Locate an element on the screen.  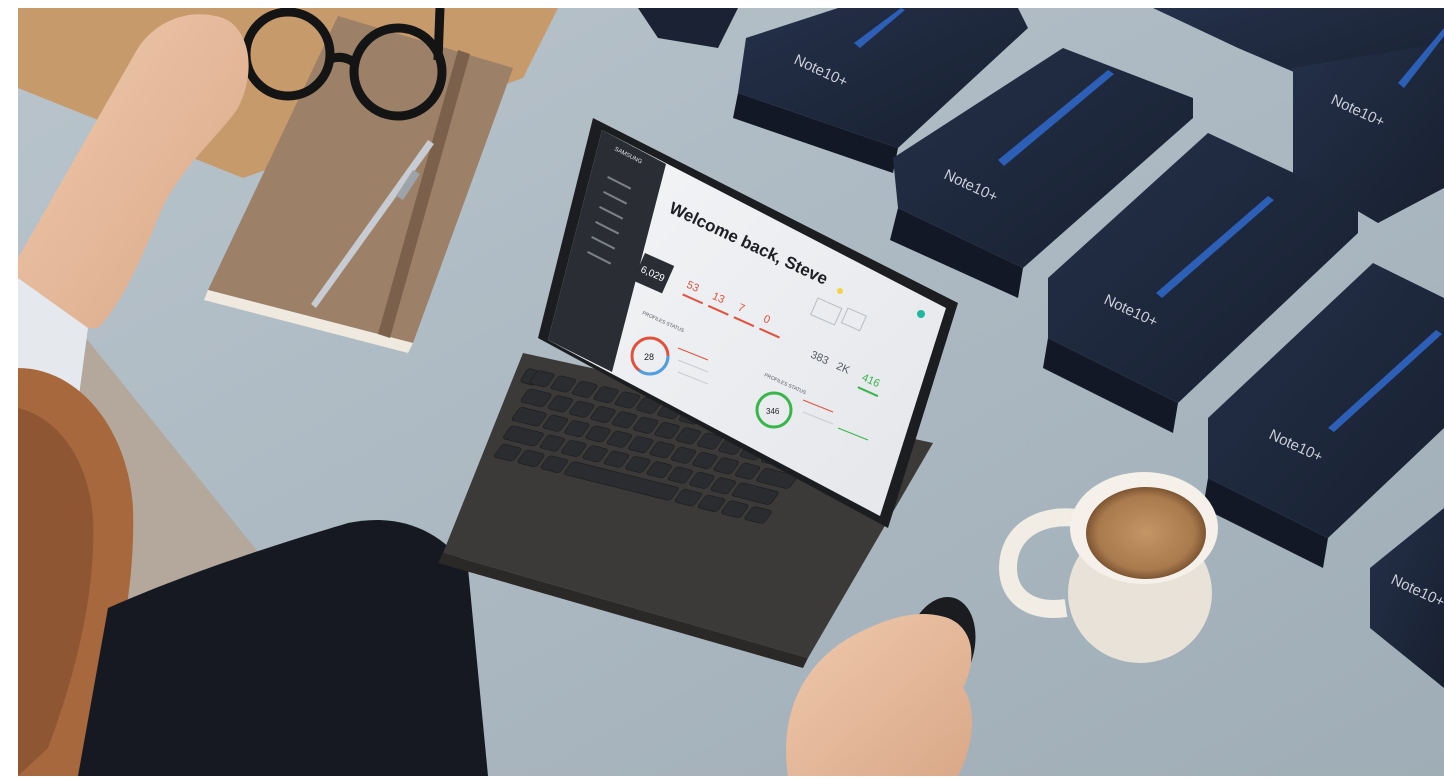
ring-1-value: 28 is located at coordinates (649, 357).